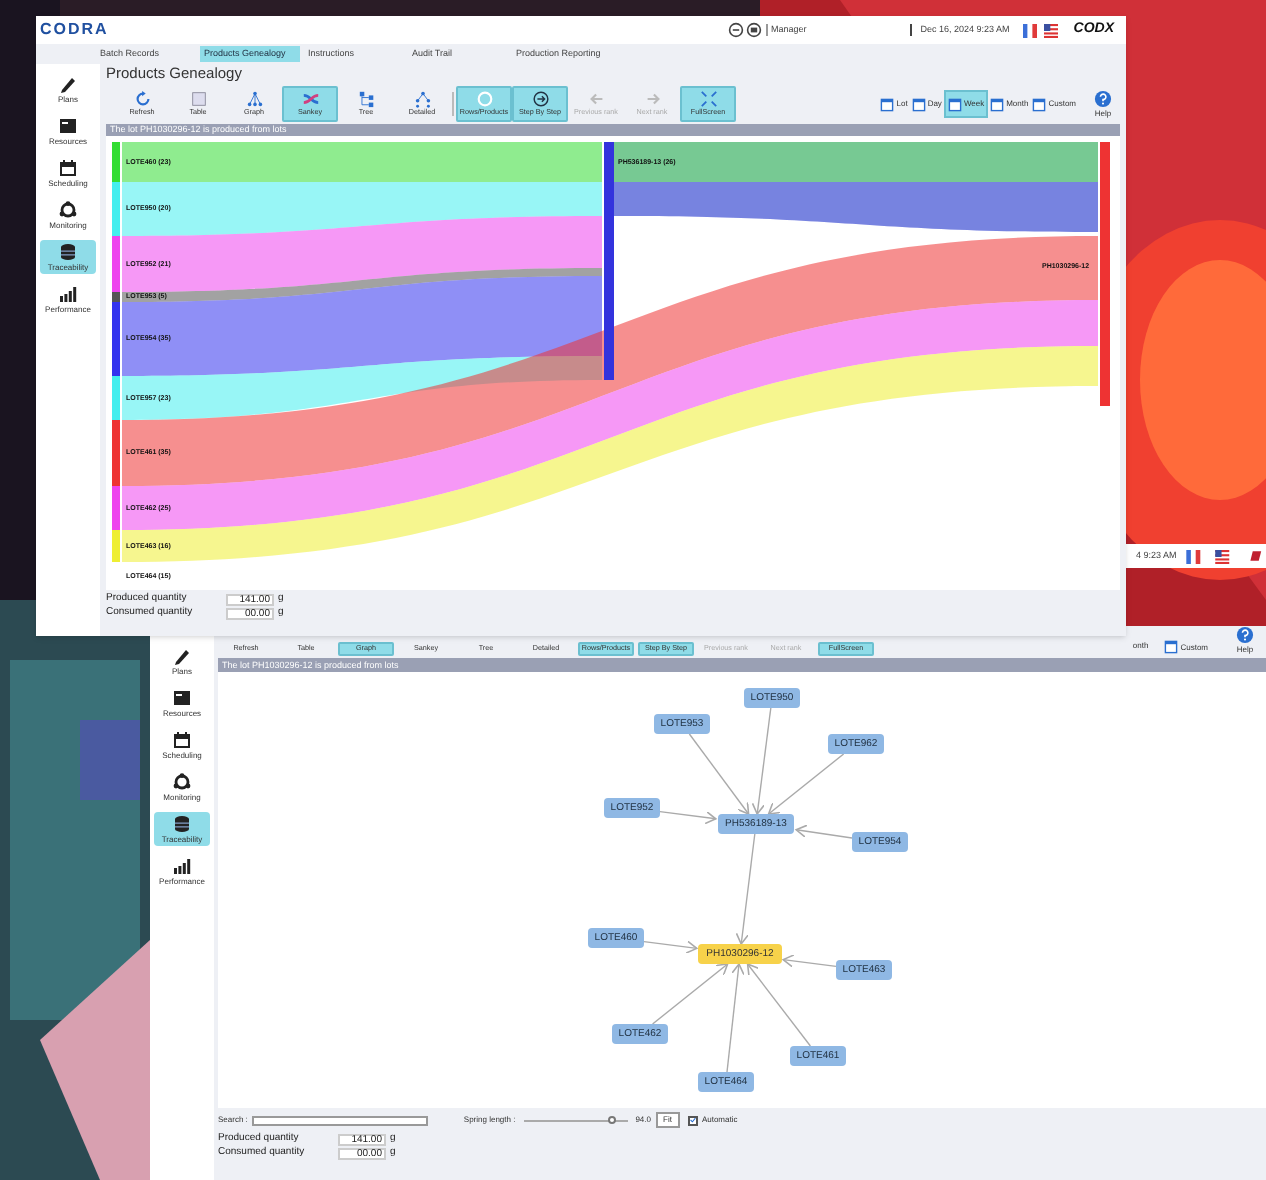 This screenshot has width=1266, height=1180. What do you see at coordinates (366, 99) in the screenshot?
I see `tree-icon` at bounding box center [366, 99].